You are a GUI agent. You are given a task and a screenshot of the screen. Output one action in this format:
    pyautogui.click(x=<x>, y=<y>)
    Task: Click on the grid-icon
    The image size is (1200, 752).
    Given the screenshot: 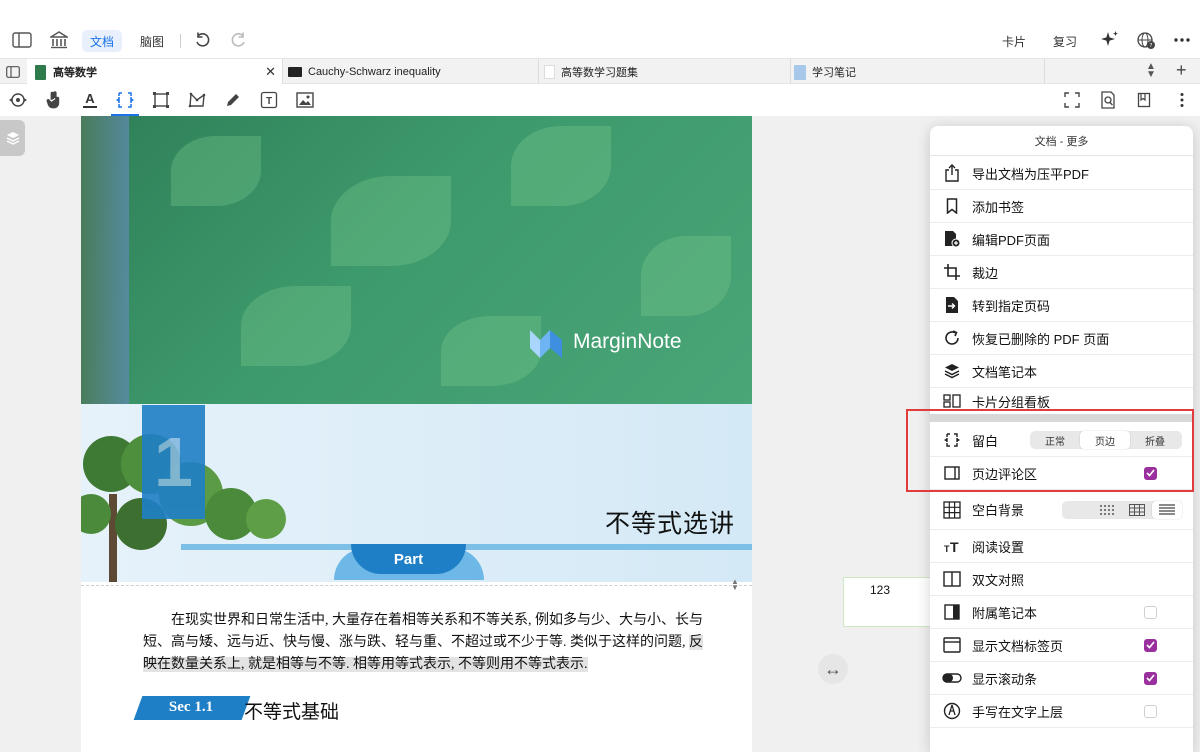 What is the action you would take?
    pyautogui.click(x=952, y=510)
    